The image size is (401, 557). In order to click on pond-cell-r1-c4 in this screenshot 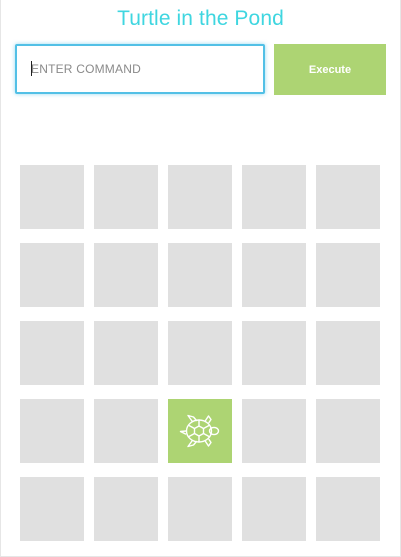, I will do `click(274, 197)`.